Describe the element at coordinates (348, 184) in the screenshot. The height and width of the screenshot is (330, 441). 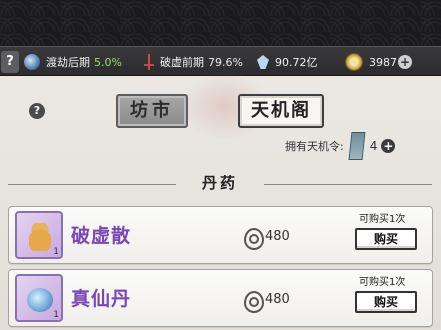
I see `divider-right` at that location.